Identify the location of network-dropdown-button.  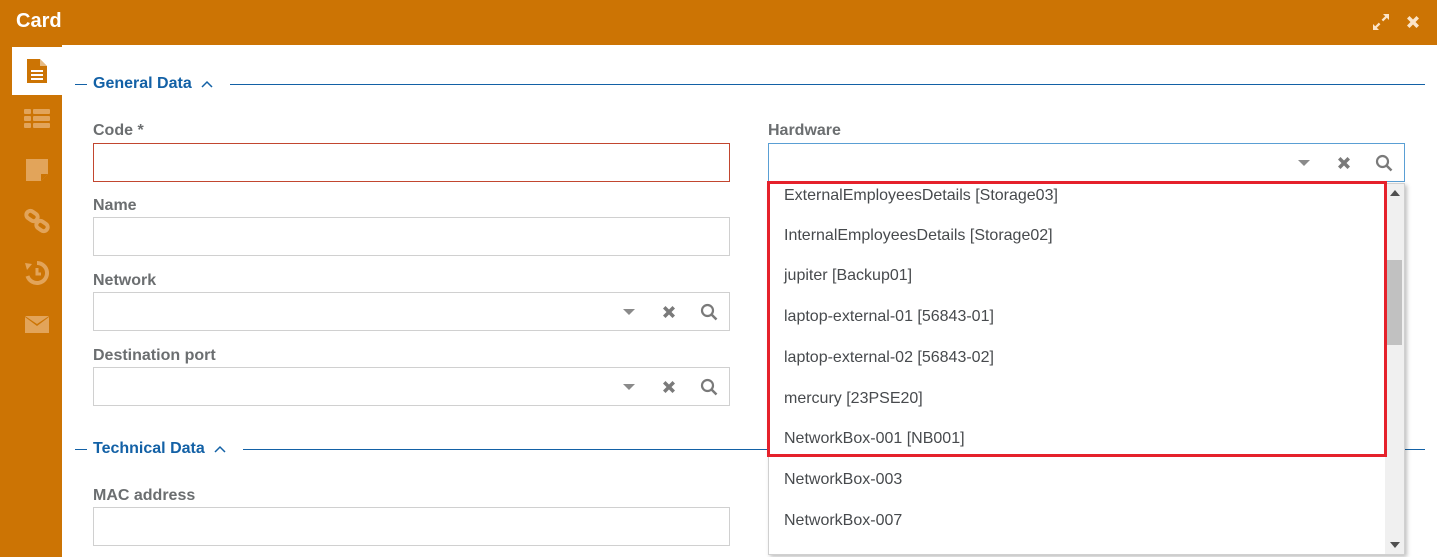
(629, 311).